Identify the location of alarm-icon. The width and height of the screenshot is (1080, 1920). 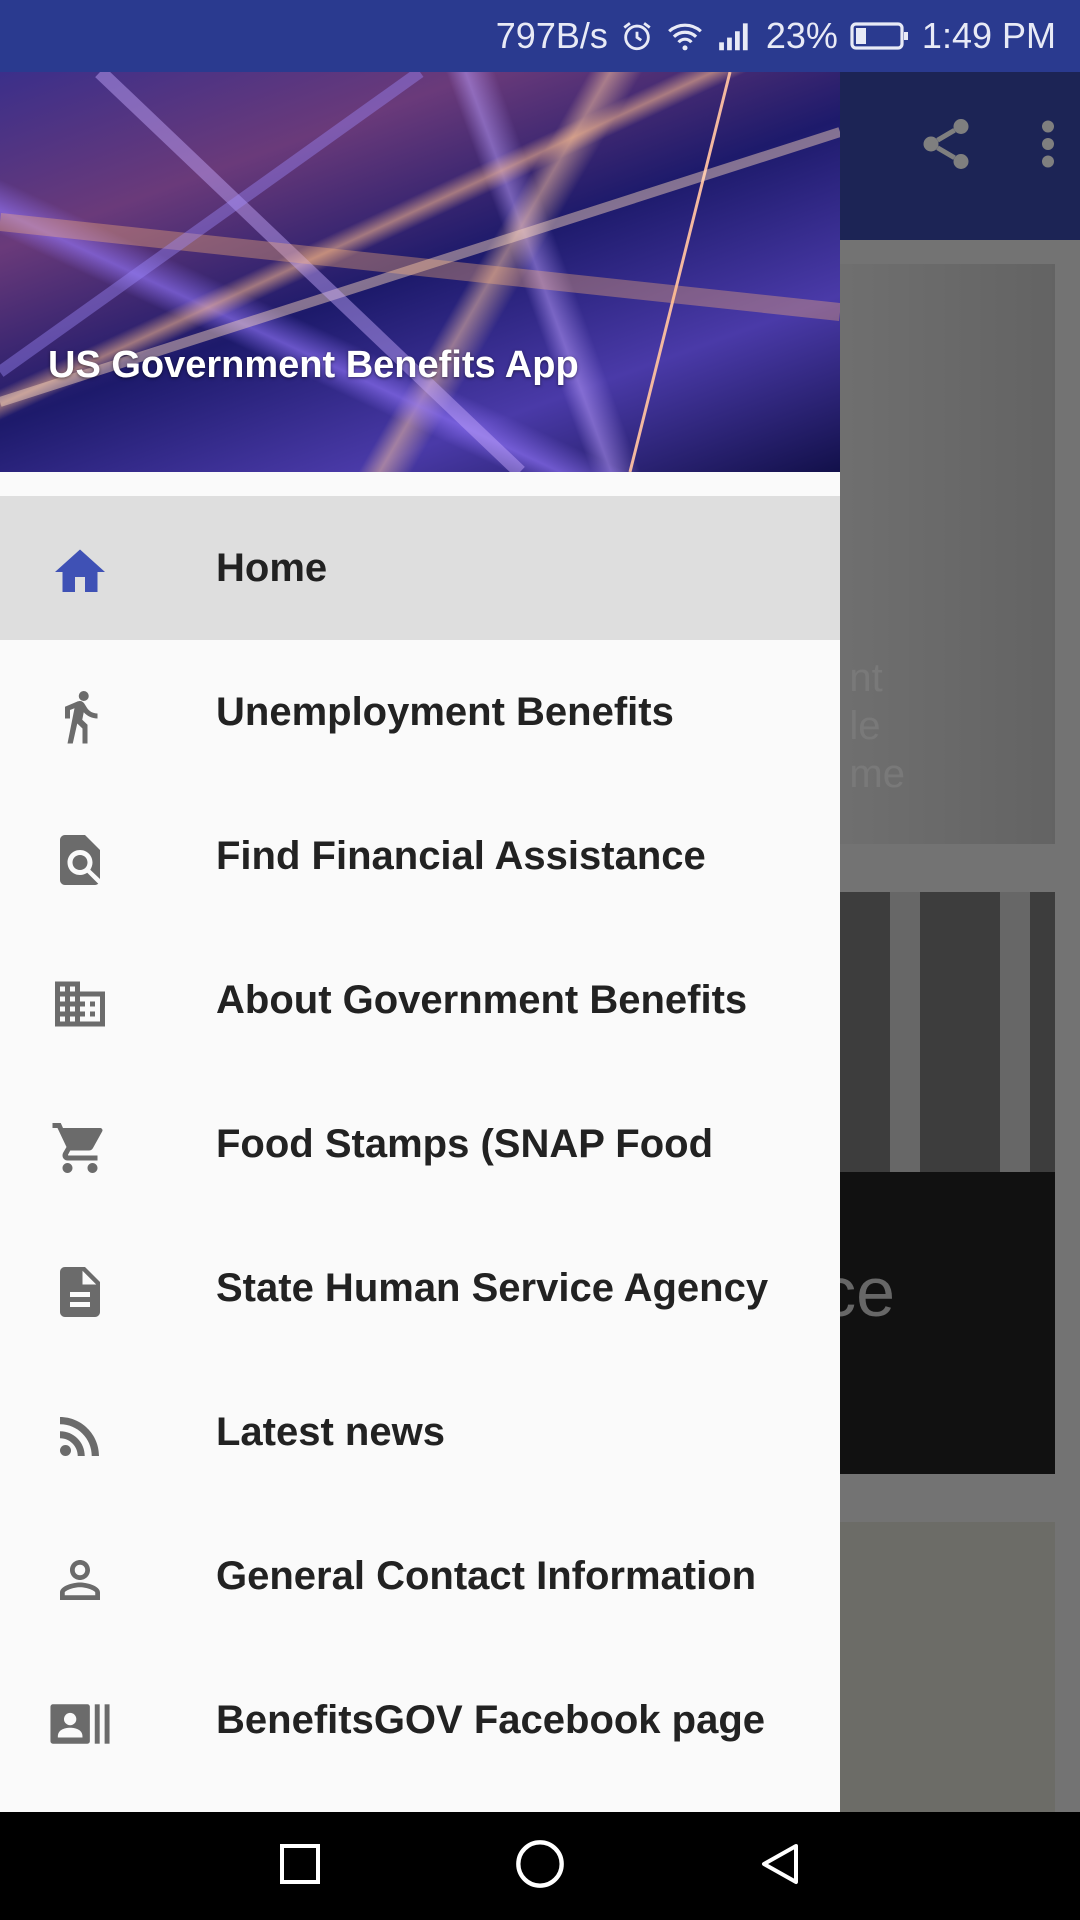
(637, 36).